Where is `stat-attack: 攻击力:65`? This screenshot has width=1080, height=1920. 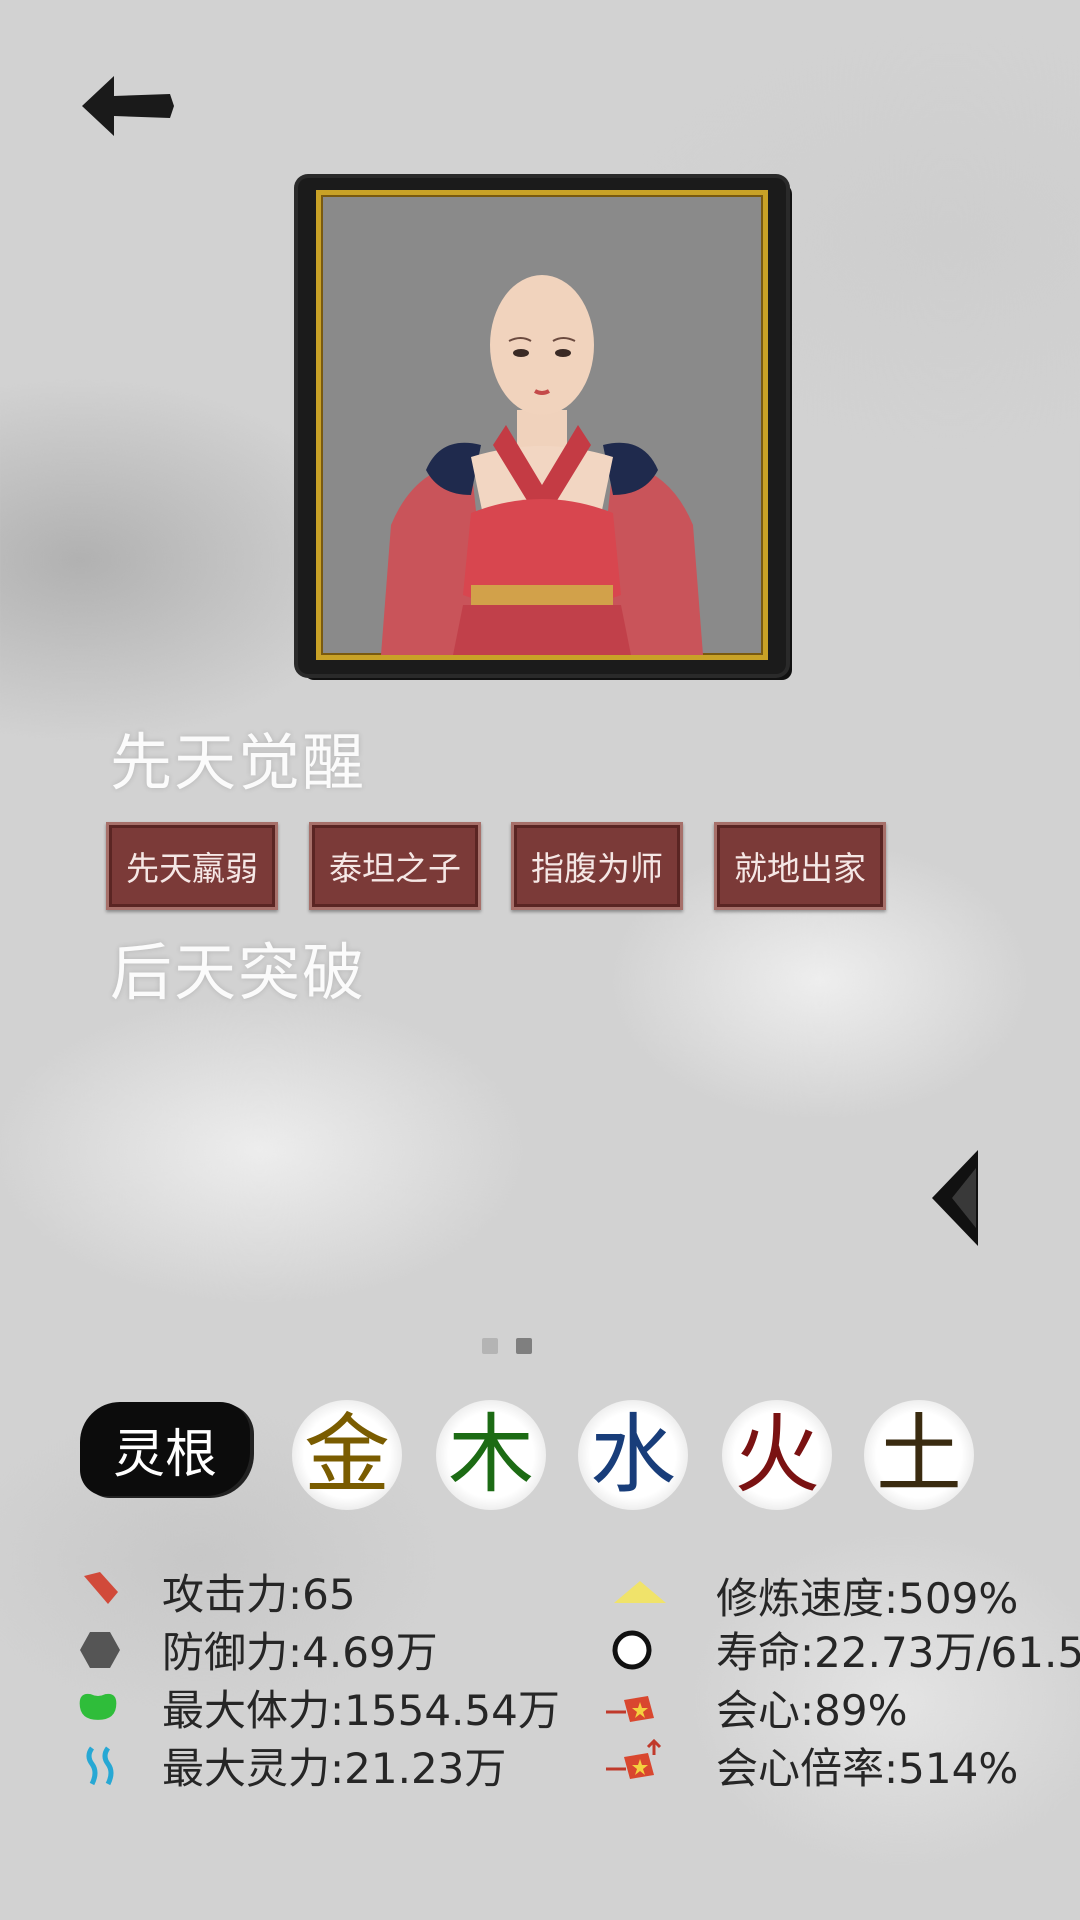 stat-attack: 攻击力:65 is located at coordinates (259, 1594).